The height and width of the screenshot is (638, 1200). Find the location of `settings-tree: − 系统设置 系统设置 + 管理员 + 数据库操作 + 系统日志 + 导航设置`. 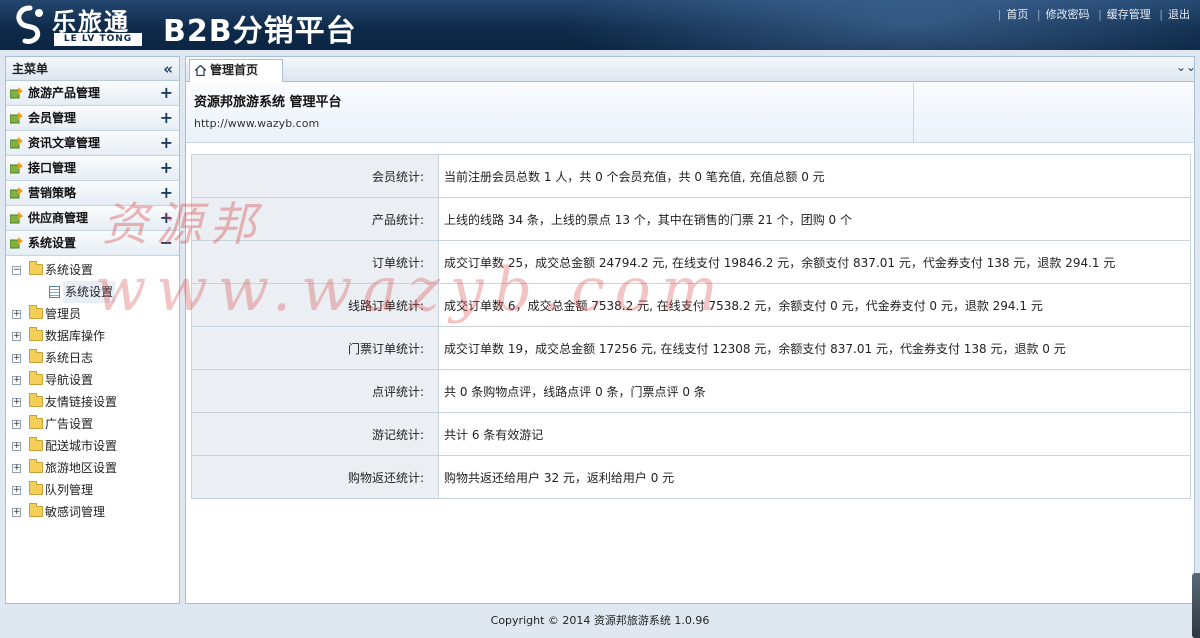

settings-tree: − 系统设置 系统设置 + 管理员 + 数据库操作 + 系统日志 + 导航设置 is located at coordinates (92, 389).